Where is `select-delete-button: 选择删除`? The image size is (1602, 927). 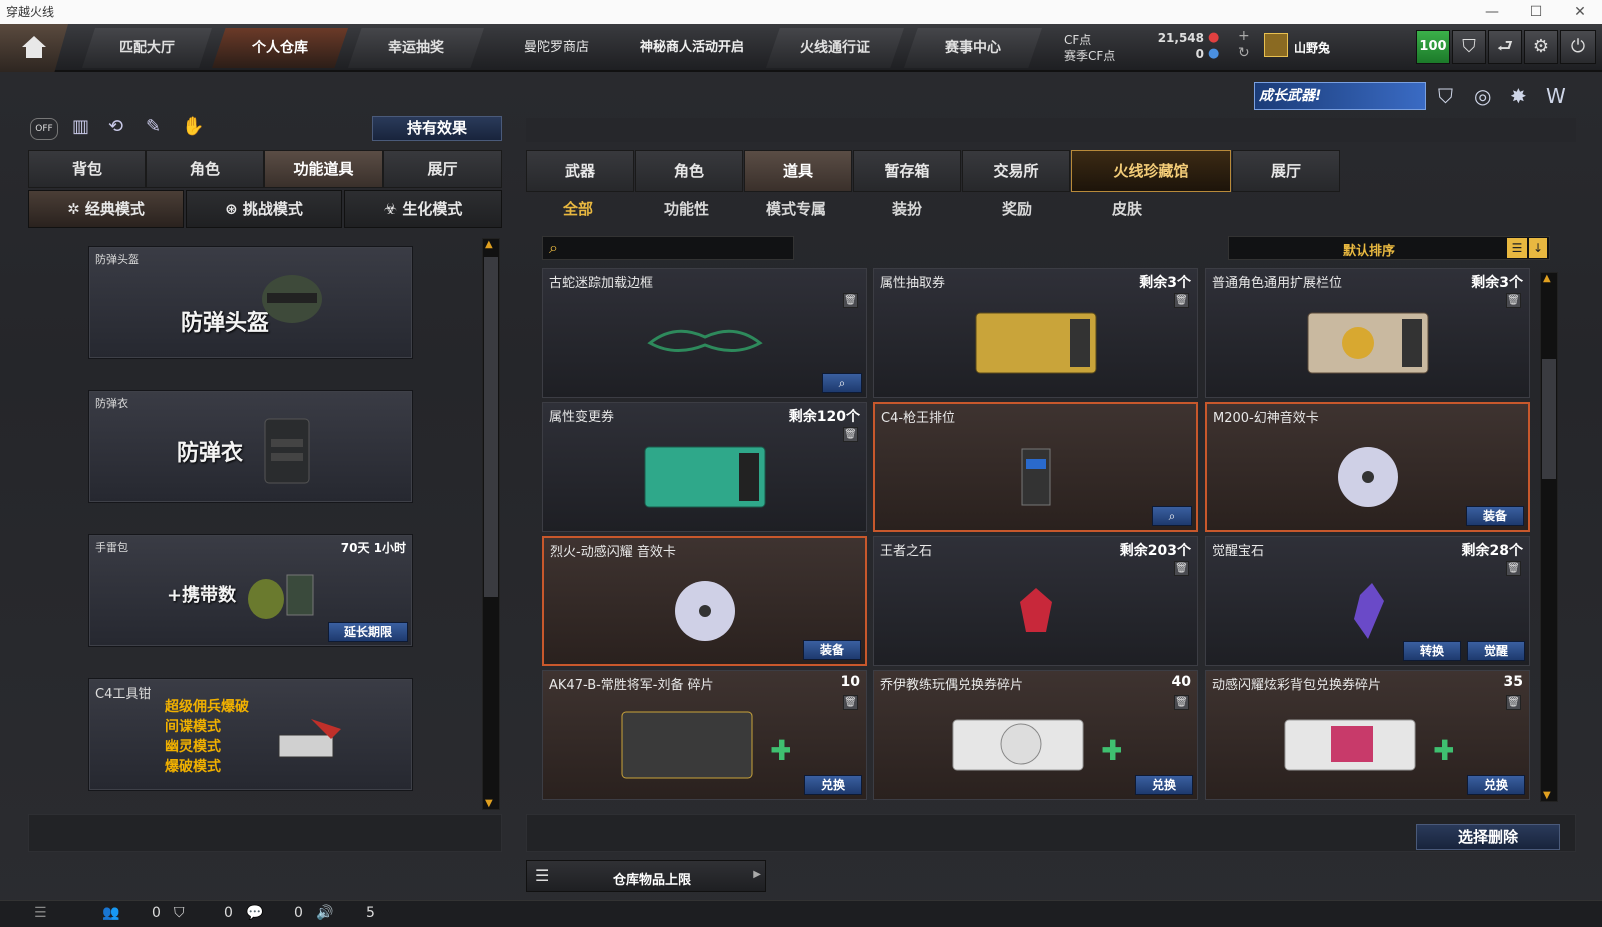
select-delete-button: 选择删除 is located at coordinates (1488, 837).